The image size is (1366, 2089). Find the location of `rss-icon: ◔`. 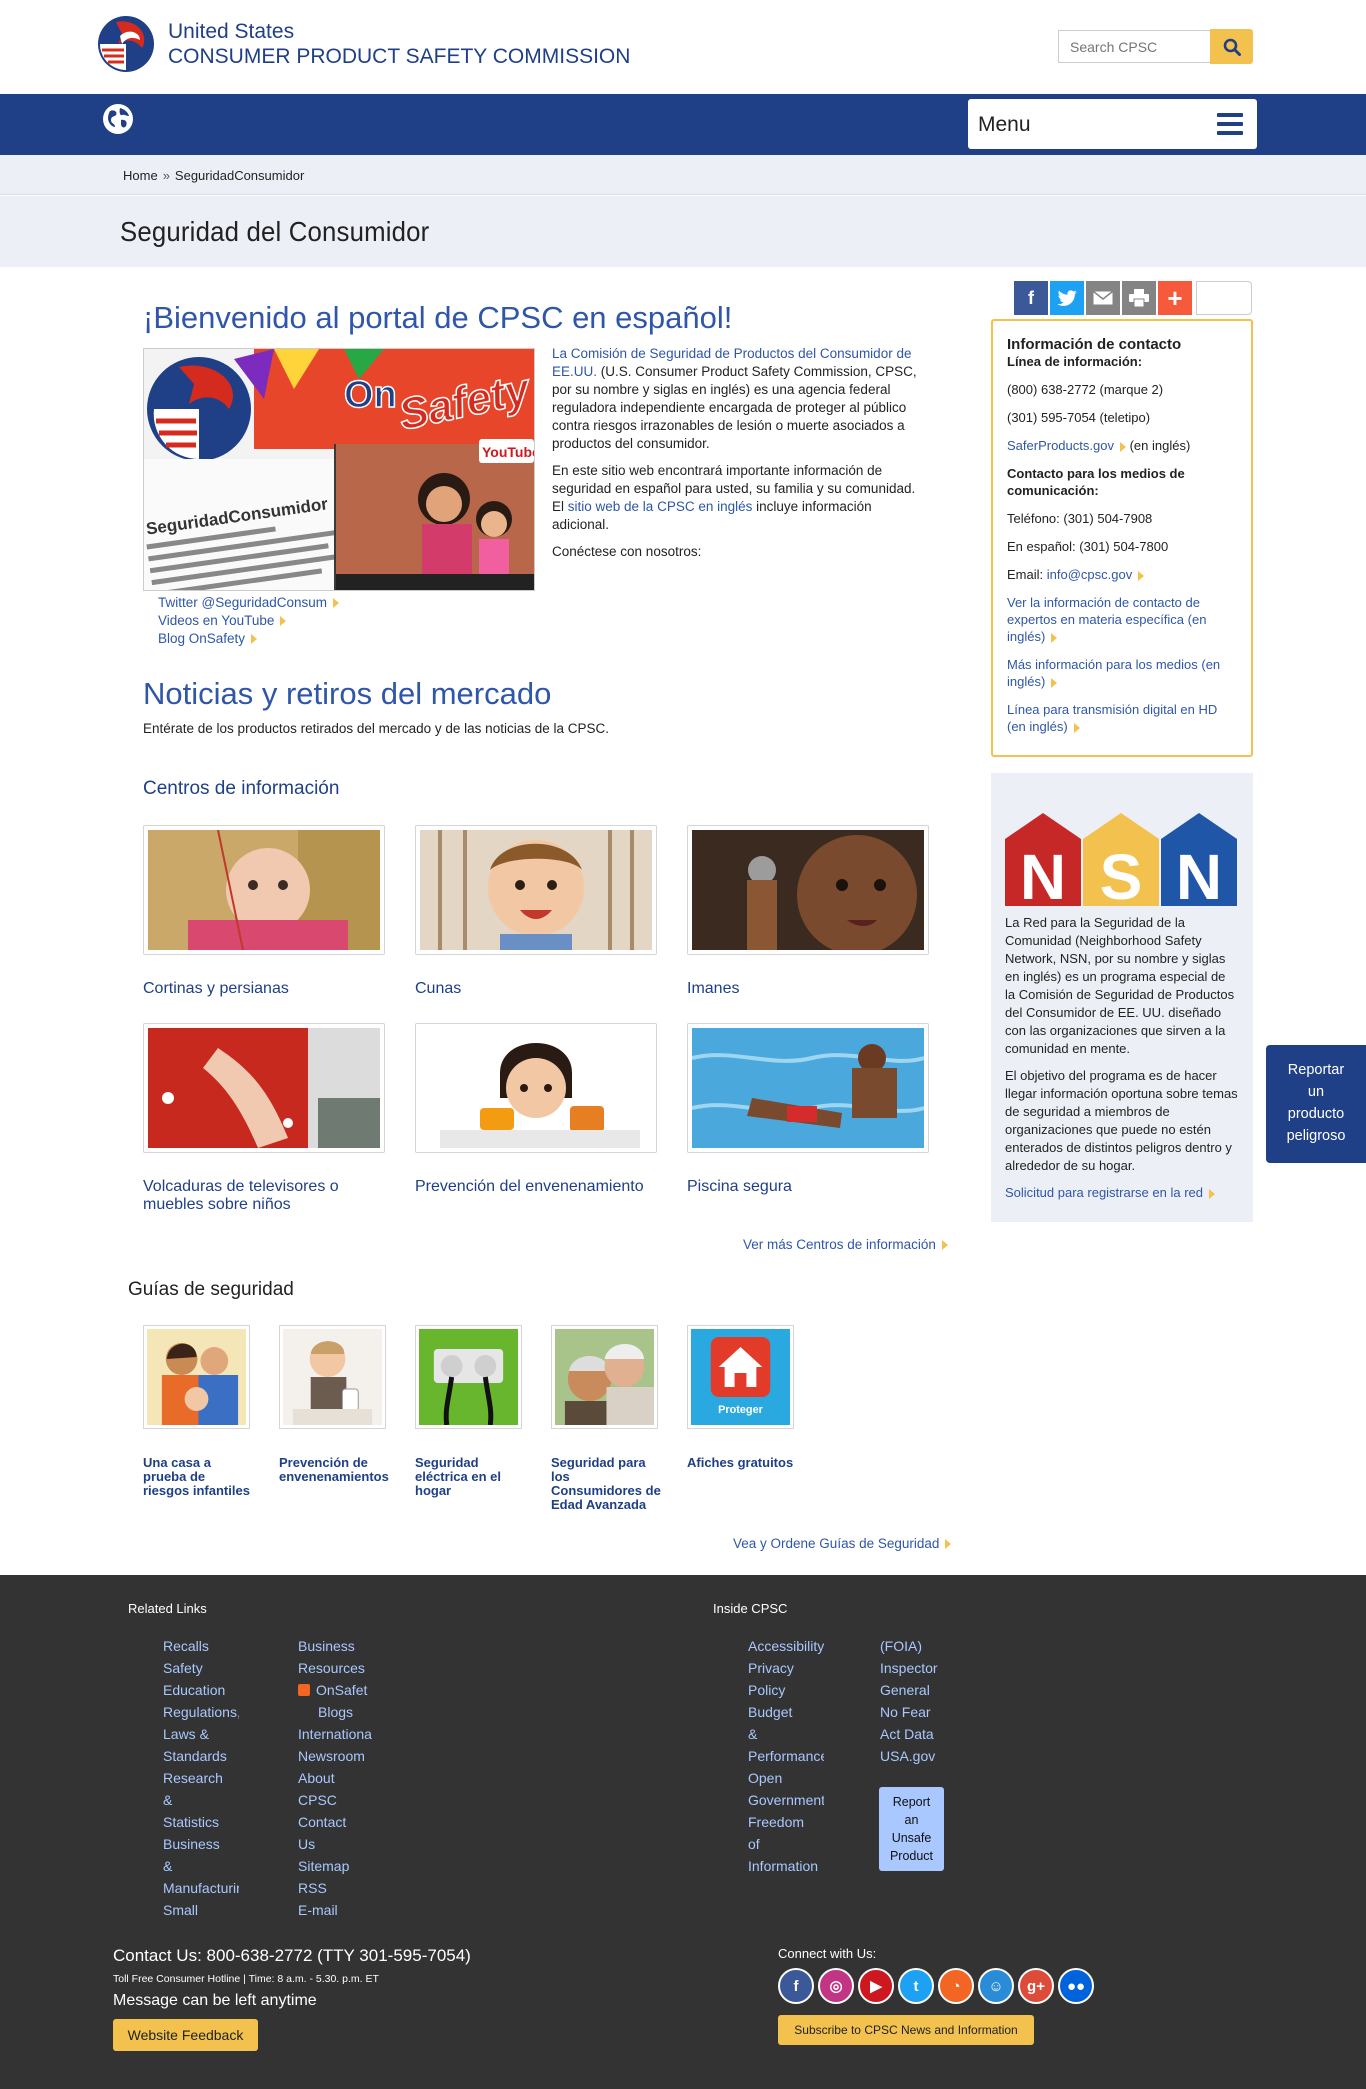

rss-icon: ◔ is located at coordinates (956, 1986).